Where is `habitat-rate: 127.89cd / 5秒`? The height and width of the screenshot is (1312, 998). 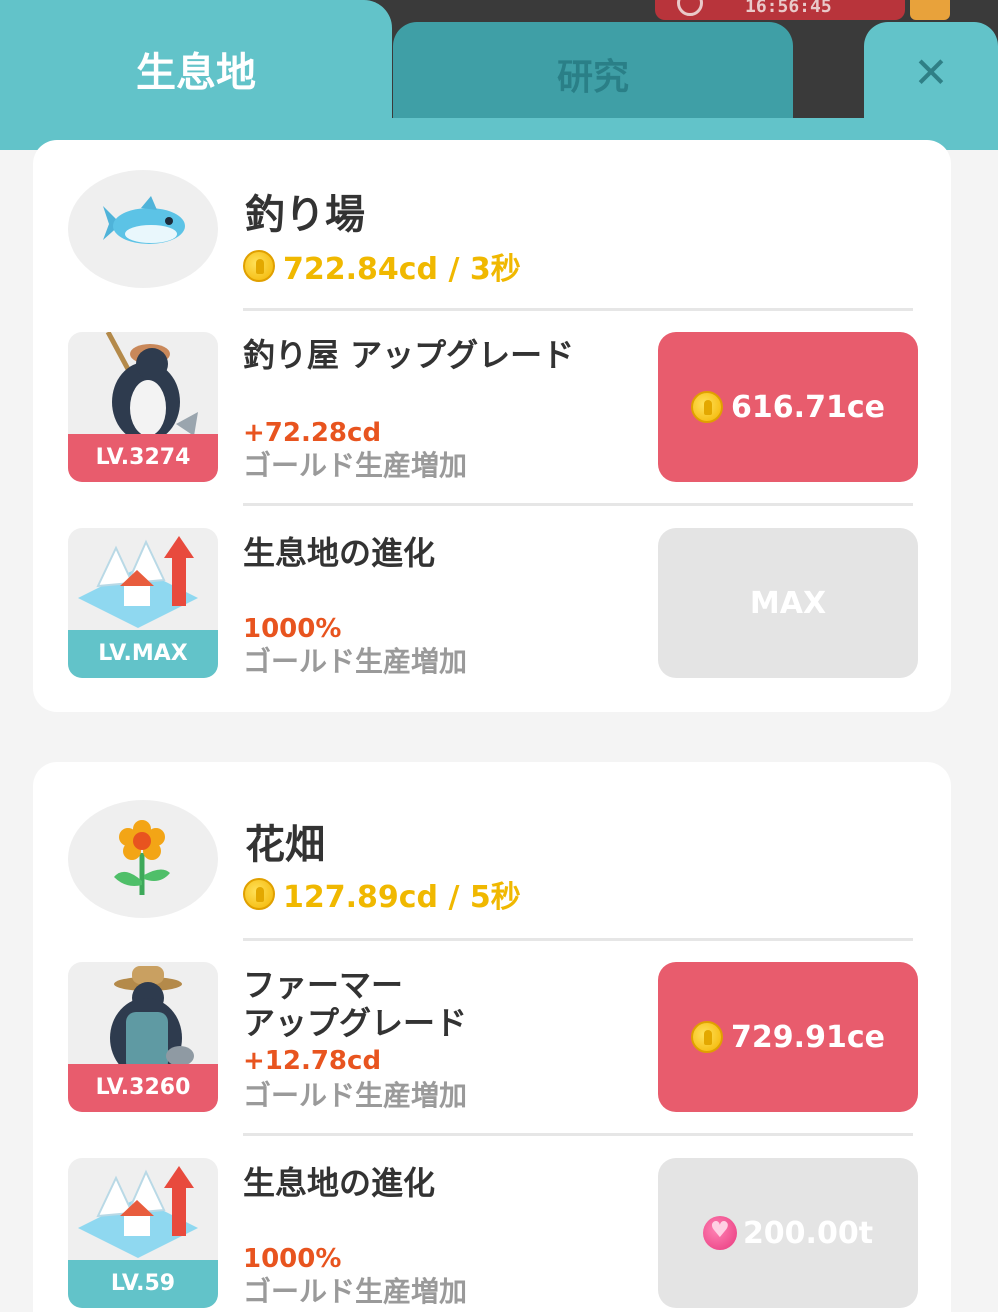
habitat-rate: 127.89cd / 5秒 is located at coordinates (382, 894).